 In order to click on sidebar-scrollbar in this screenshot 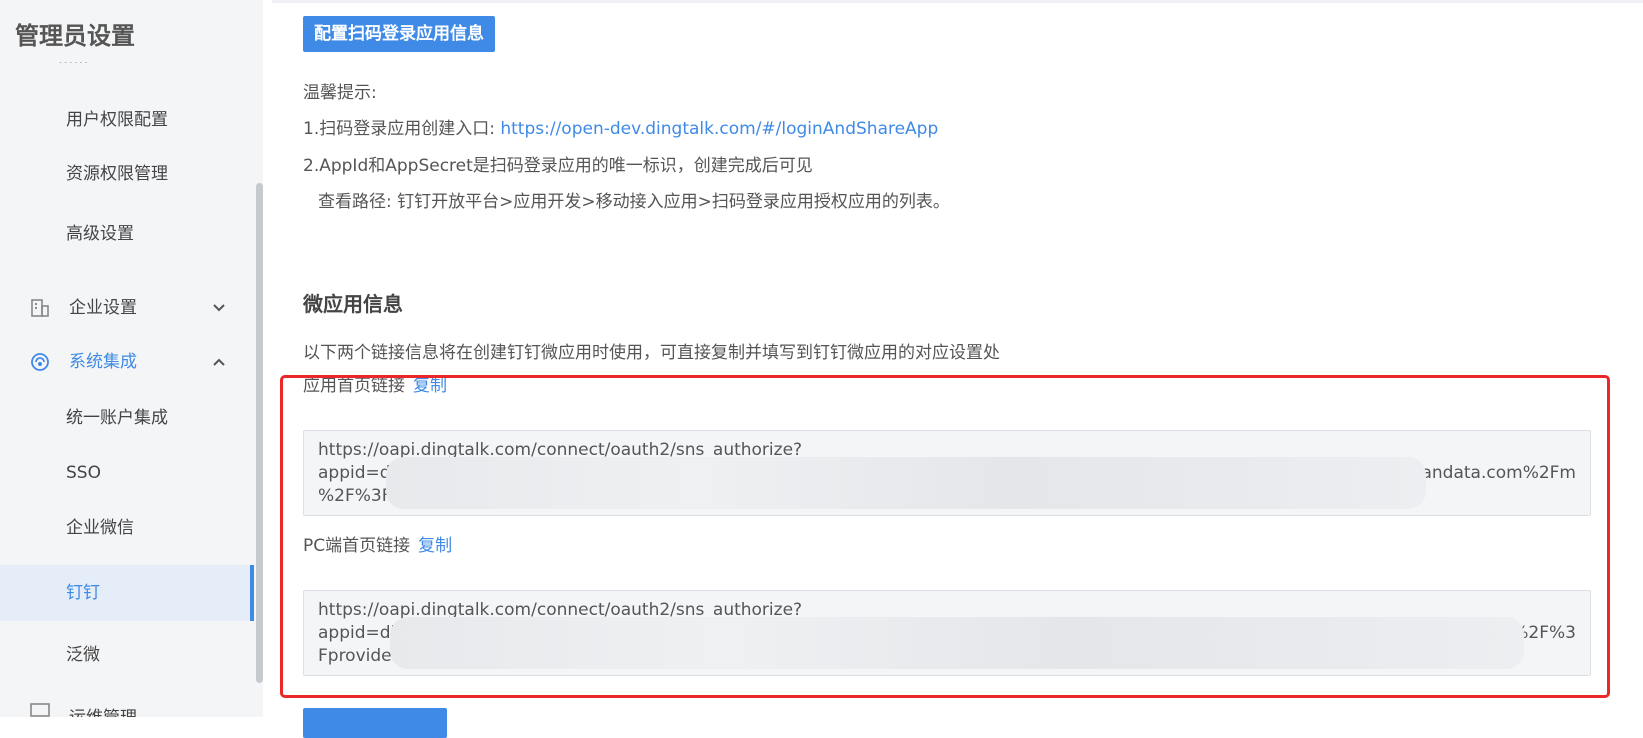, I will do `click(259, 433)`.